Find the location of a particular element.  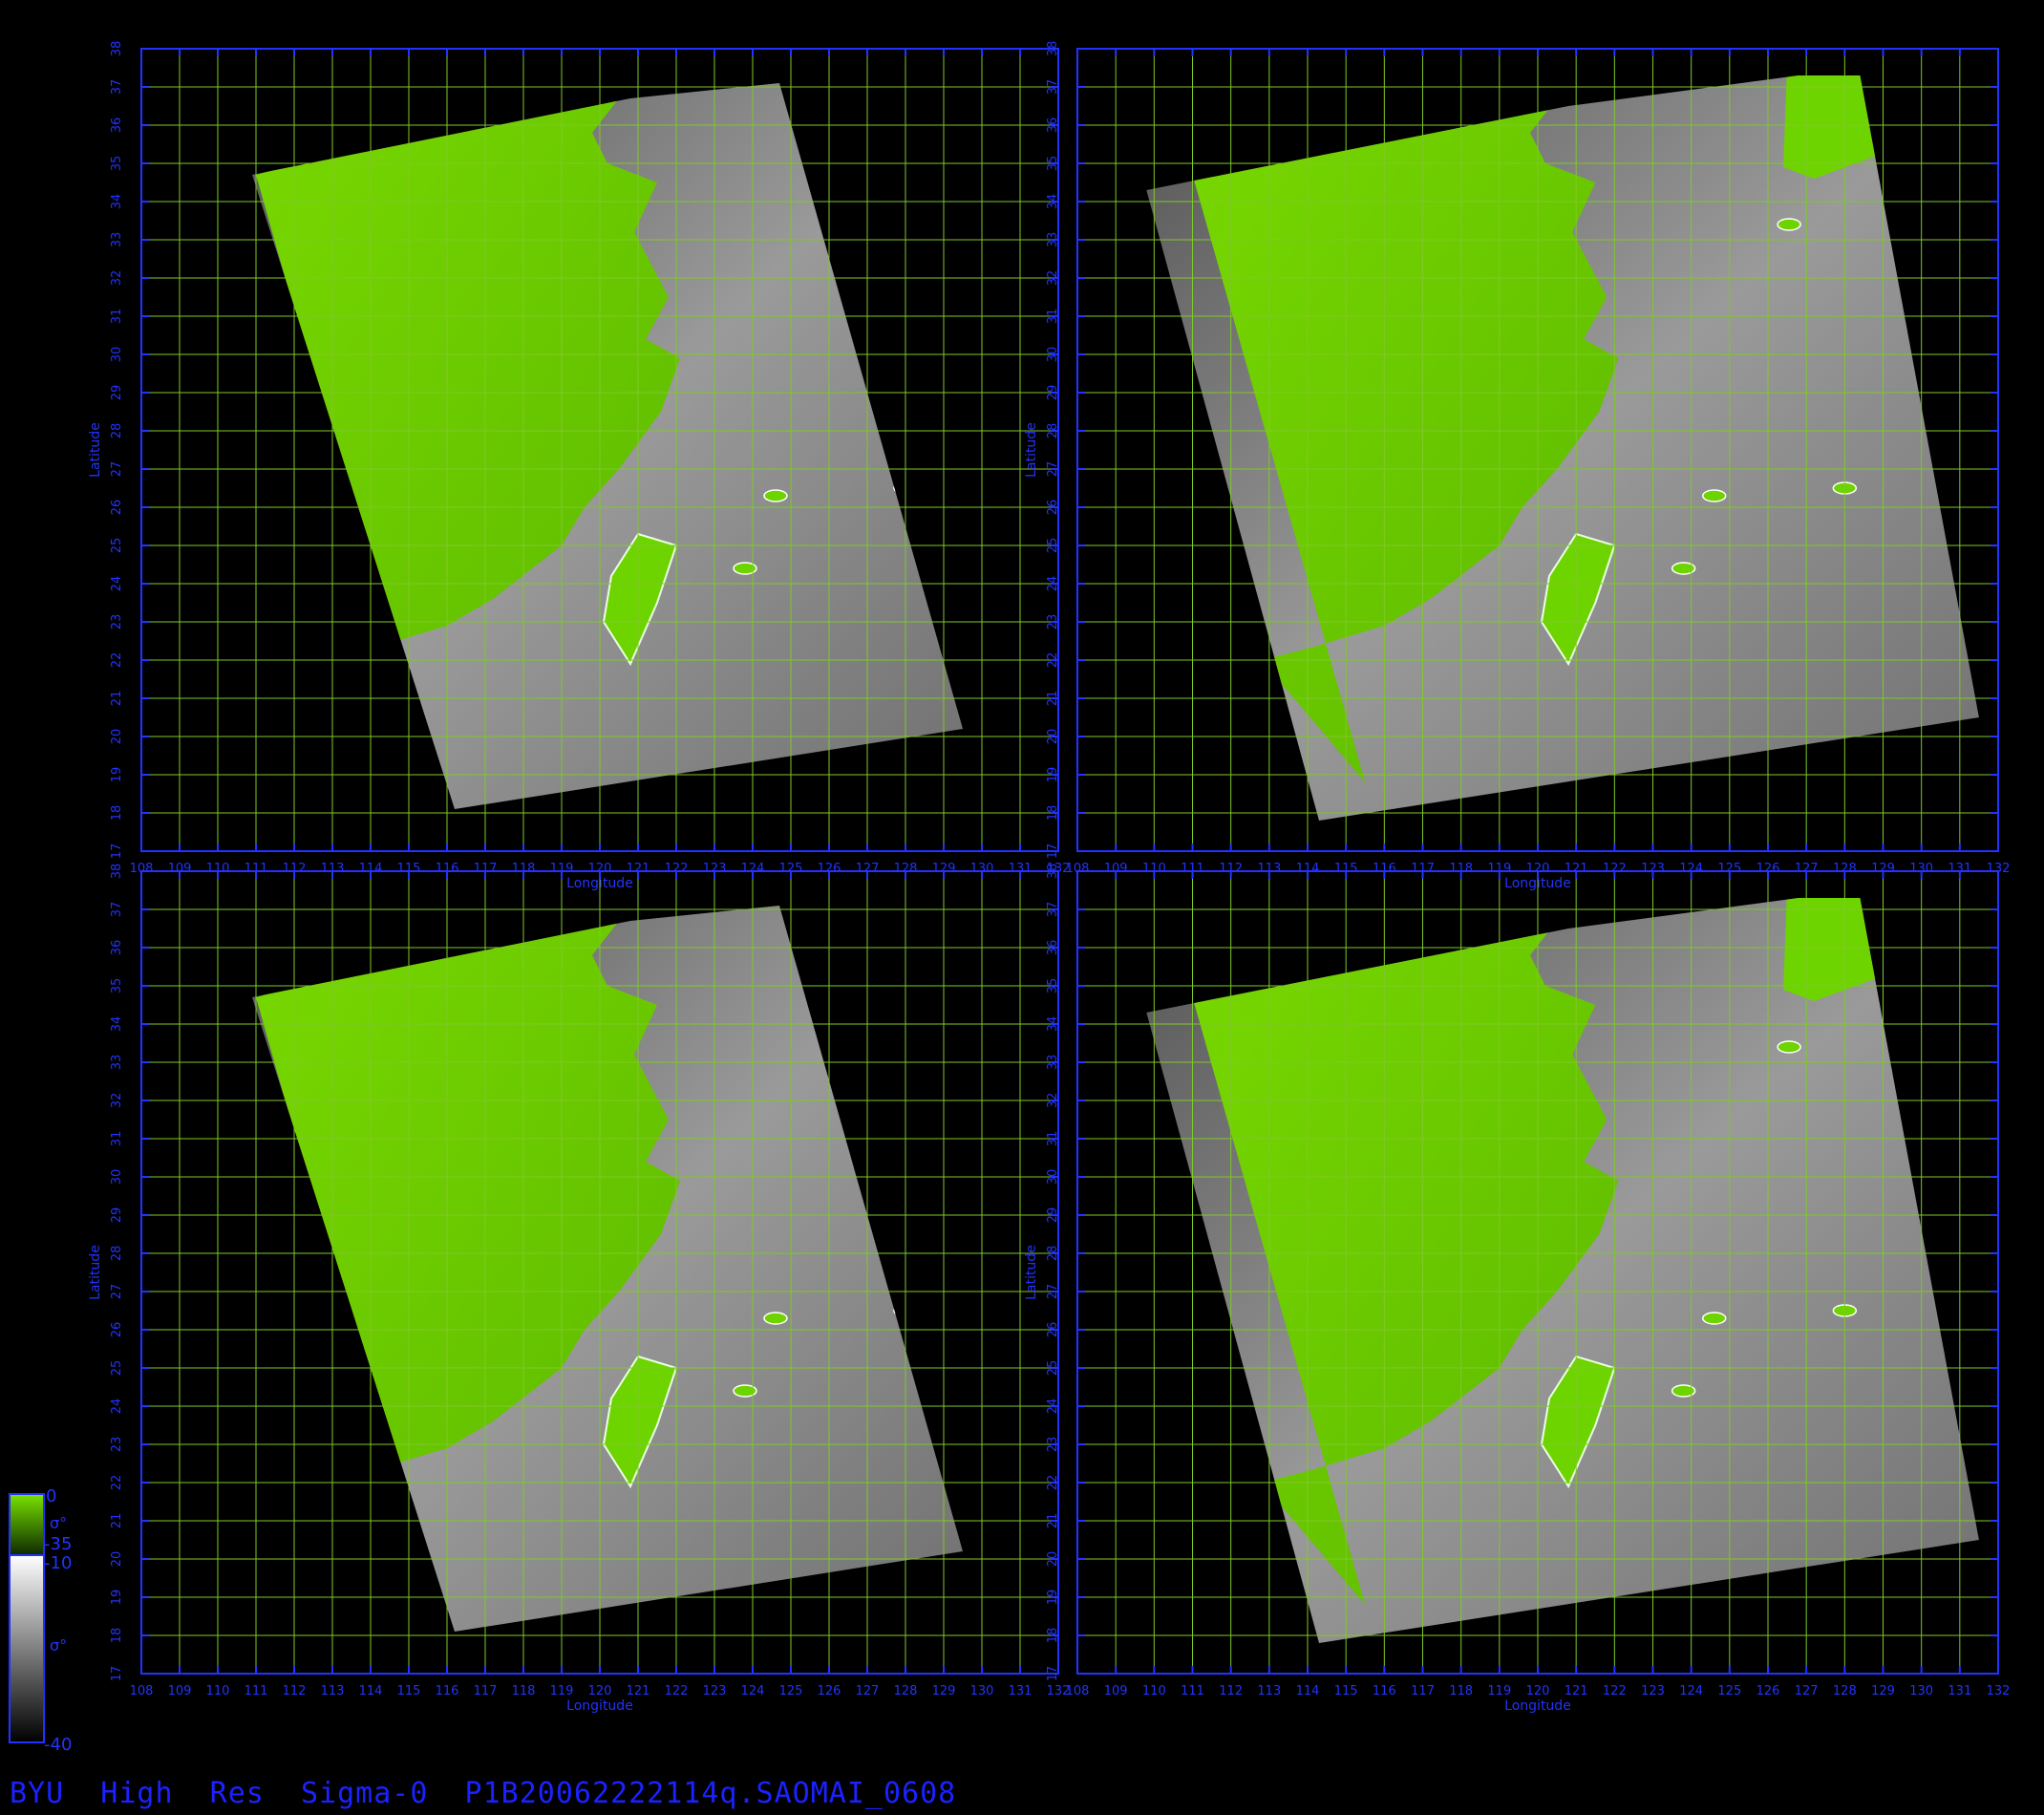

lon-tick-label: 119 is located at coordinates (1499, 1691).